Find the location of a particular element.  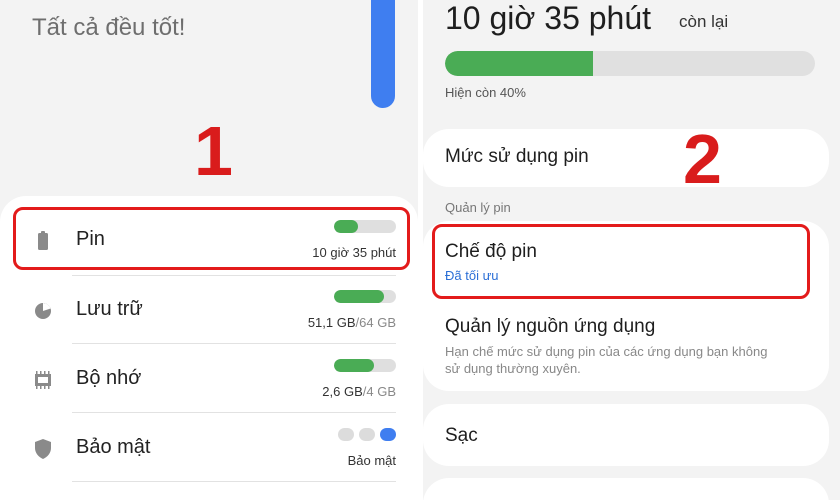

highlight-box-battery is located at coordinates (211, 238).